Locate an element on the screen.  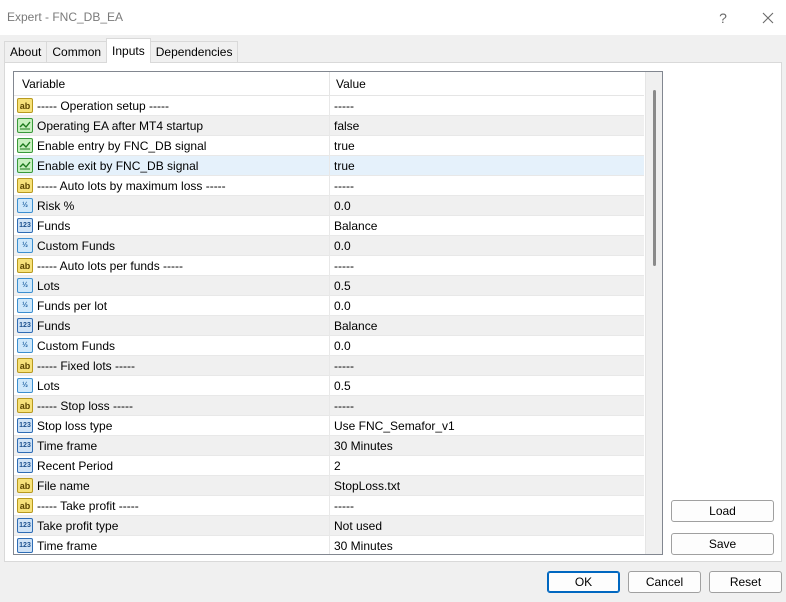
table-row: 123 Stop loss type Use FNC_Semafor_v1 is located at coordinates (329, 426).